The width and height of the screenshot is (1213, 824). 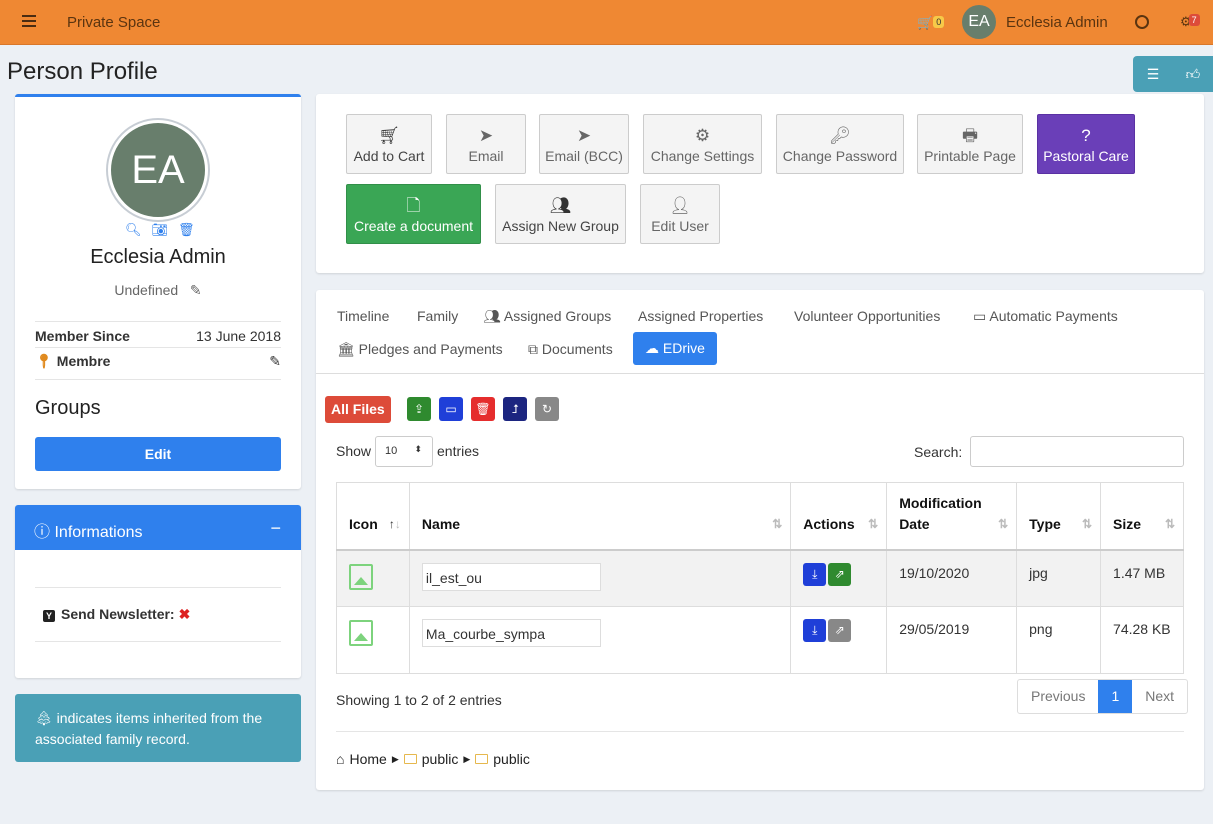 What do you see at coordinates (358, 409) in the screenshot?
I see `all-files-button: All Files` at bounding box center [358, 409].